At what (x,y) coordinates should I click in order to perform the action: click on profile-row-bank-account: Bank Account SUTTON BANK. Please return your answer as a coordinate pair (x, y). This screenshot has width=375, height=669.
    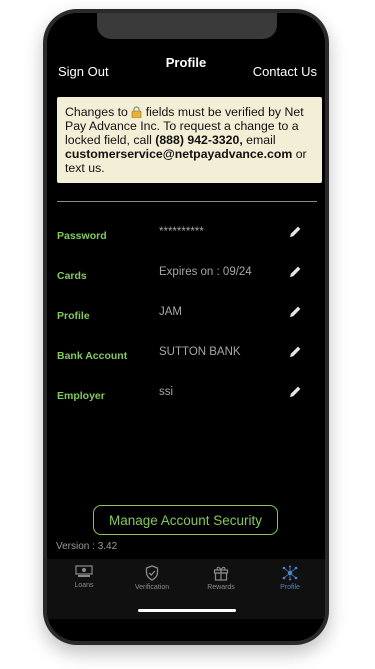
    Looking at the image, I should click on (186, 355).